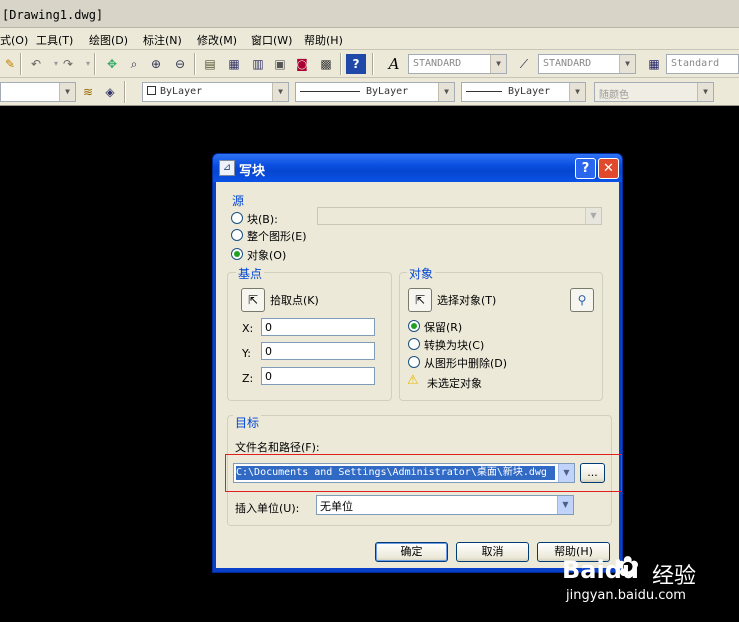 Image resolution: width=739 pixels, height=622 pixels. What do you see at coordinates (443, 327) in the screenshot?
I see `retain-label: 保留(R)` at bounding box center [443, 327].